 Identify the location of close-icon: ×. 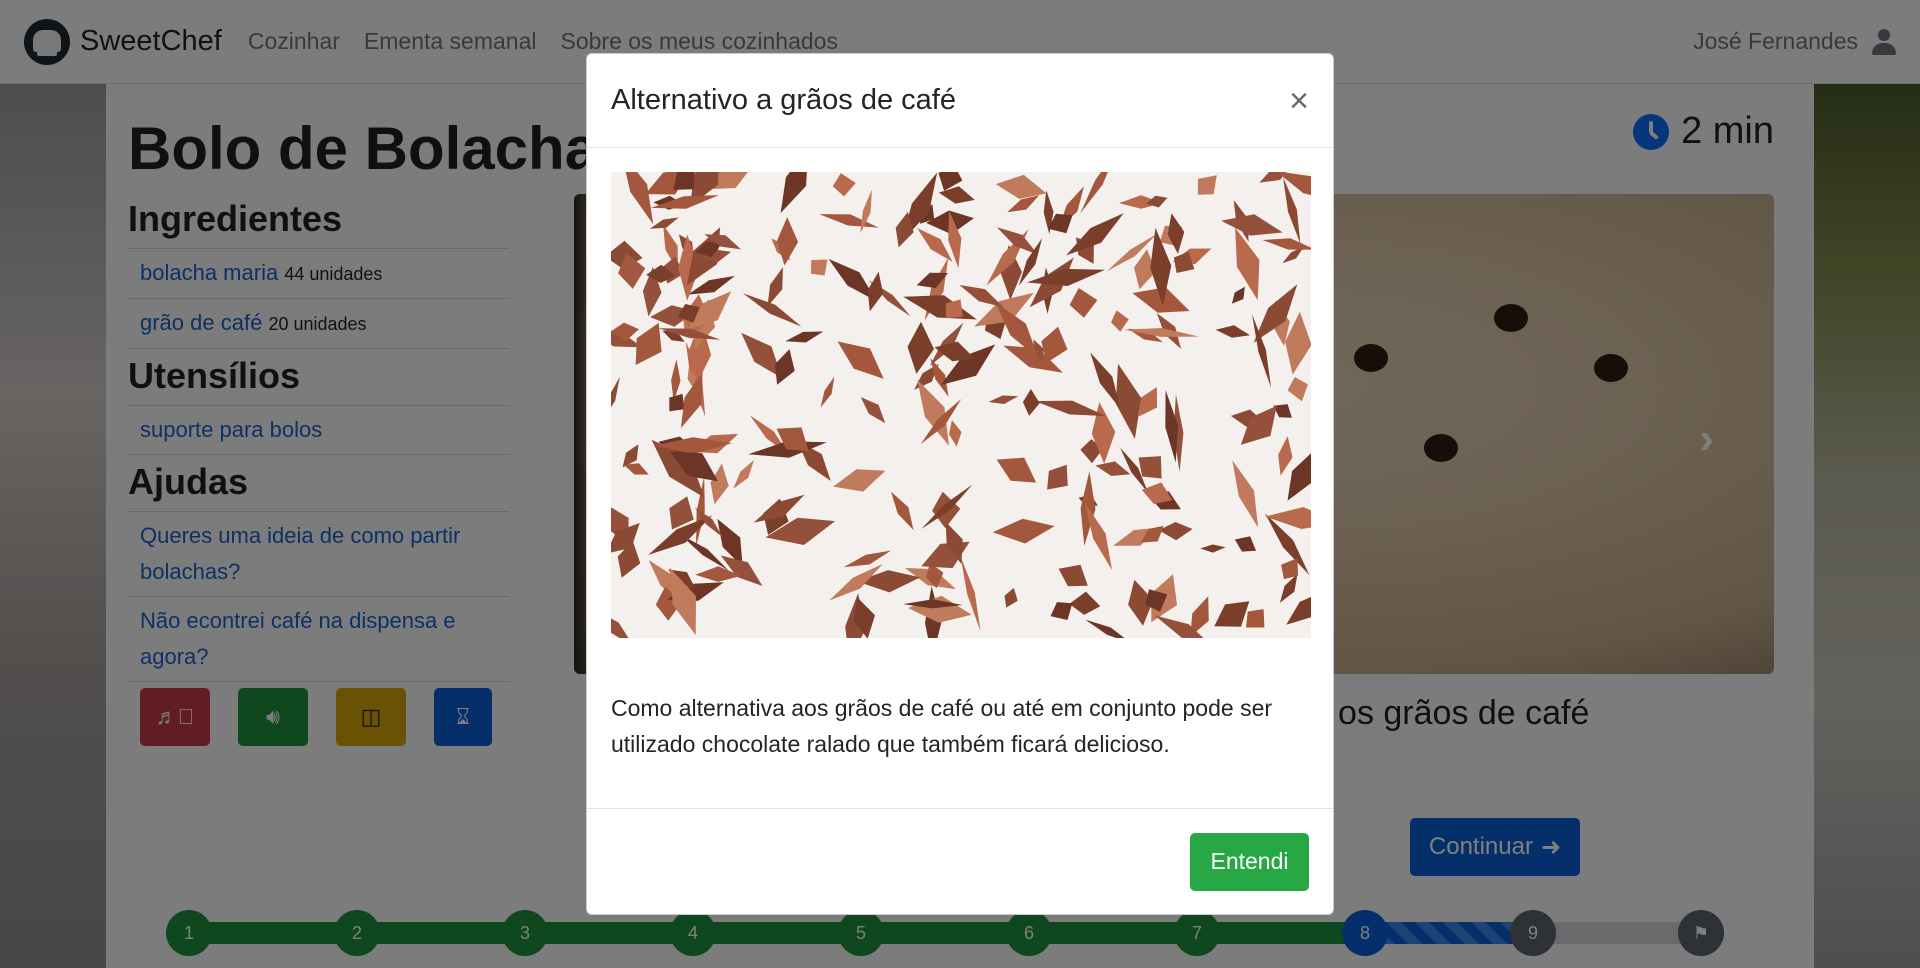
(1299, 101).